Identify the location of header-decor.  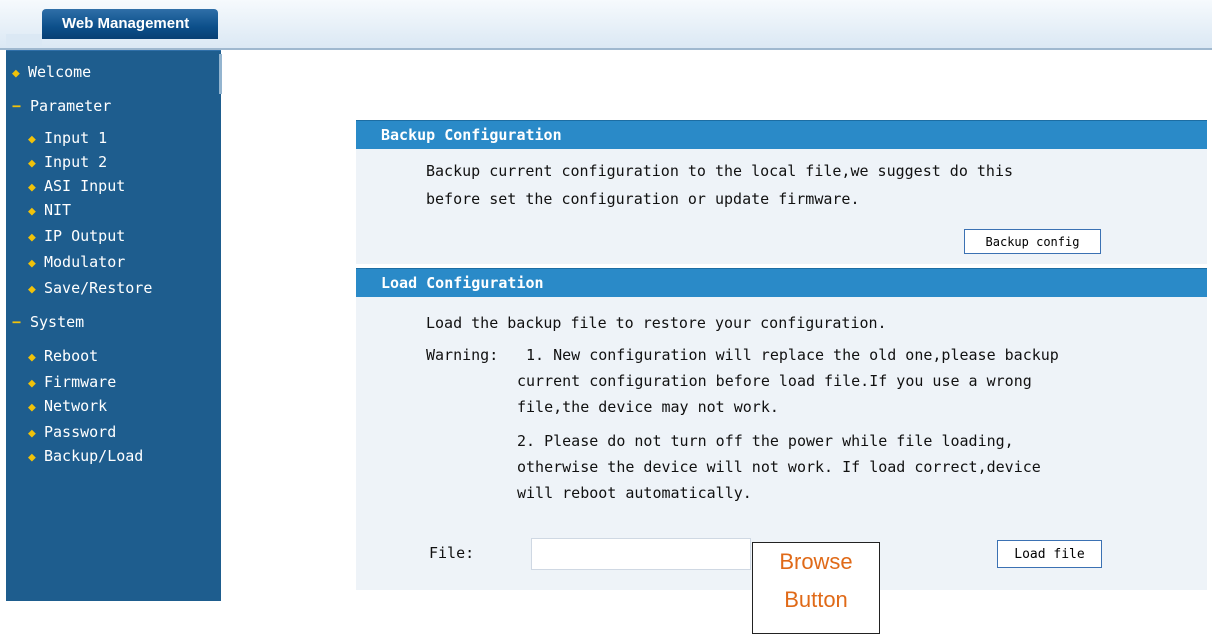
(24, 41).